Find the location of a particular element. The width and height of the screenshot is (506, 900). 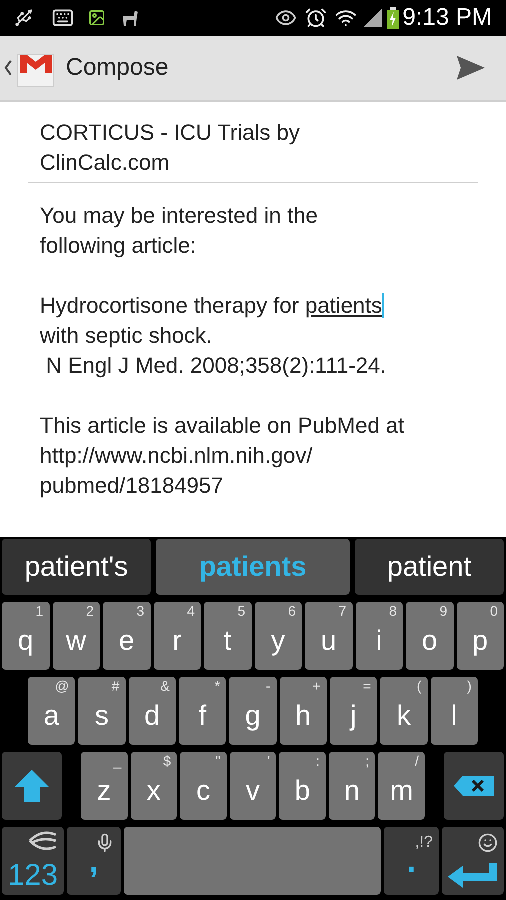

key-hint: + is located at coordinates (316, 686).